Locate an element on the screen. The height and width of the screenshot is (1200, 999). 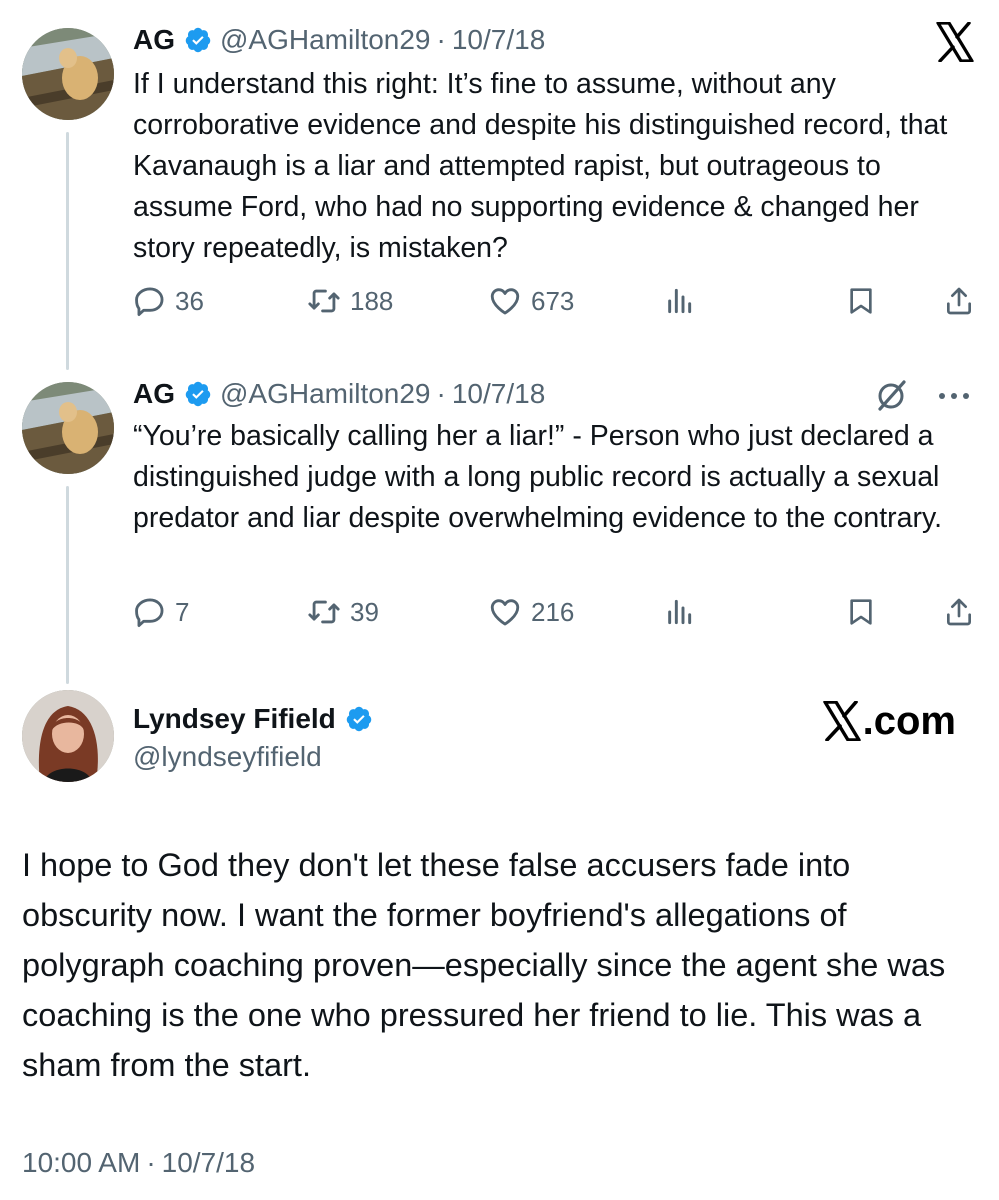
like-count: 216 is located at coordinates (553, 611).